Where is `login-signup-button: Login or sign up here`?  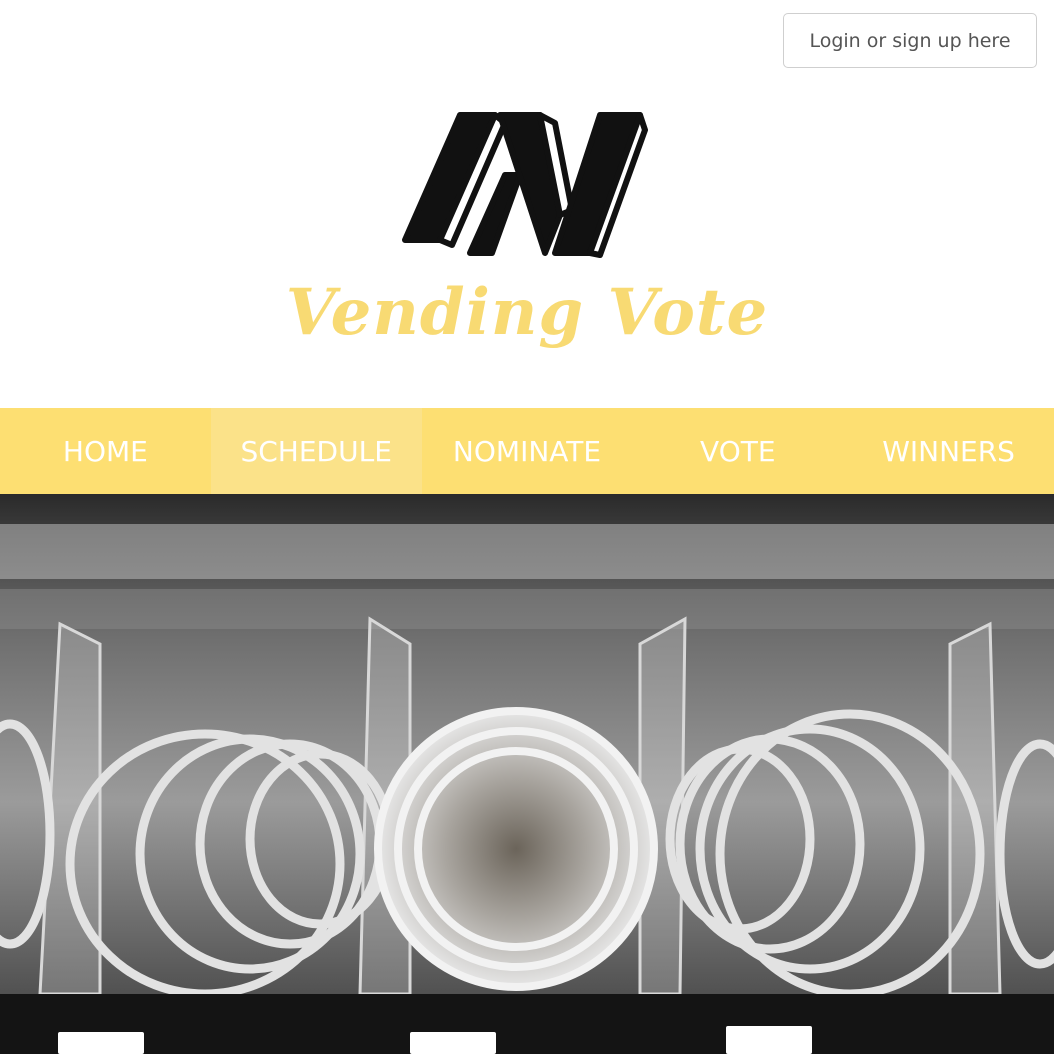
login-signup-button: Login or sign up here is located at coordinates (910, 40).